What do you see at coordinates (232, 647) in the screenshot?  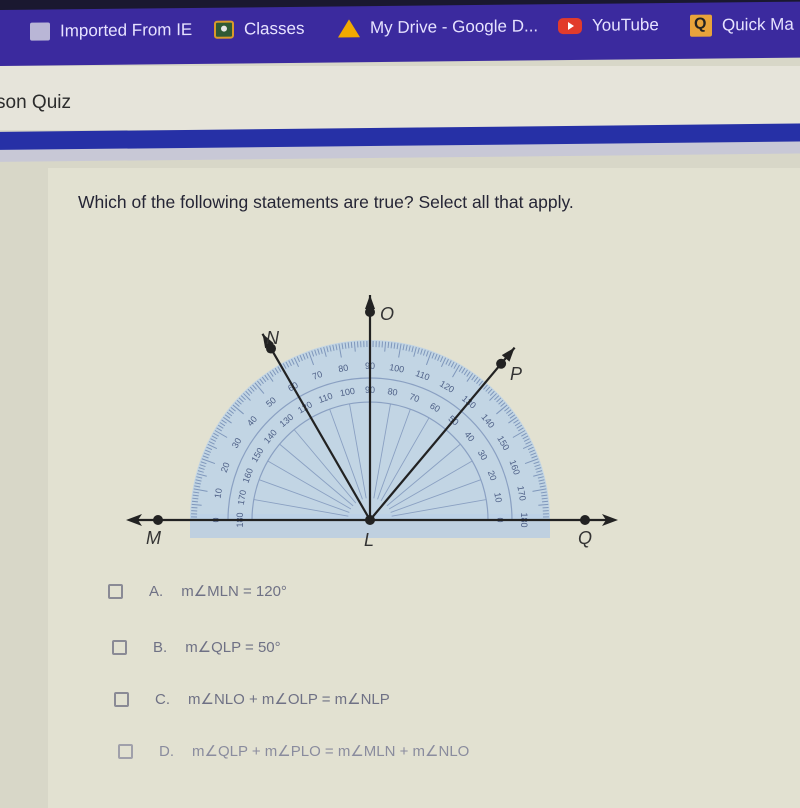 I see `option-text: m∠QLP = 50°` at bounding box center [232, 647].